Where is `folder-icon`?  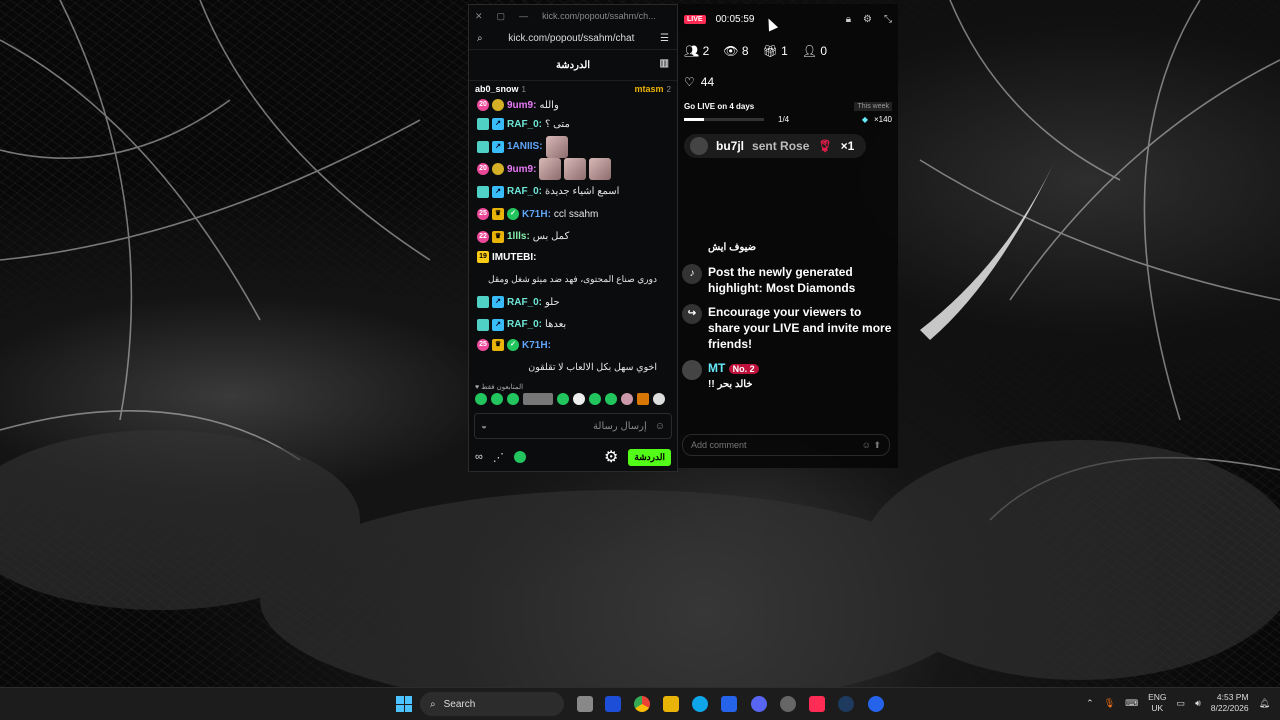
folder-icon is located at coordinates (671, 704).